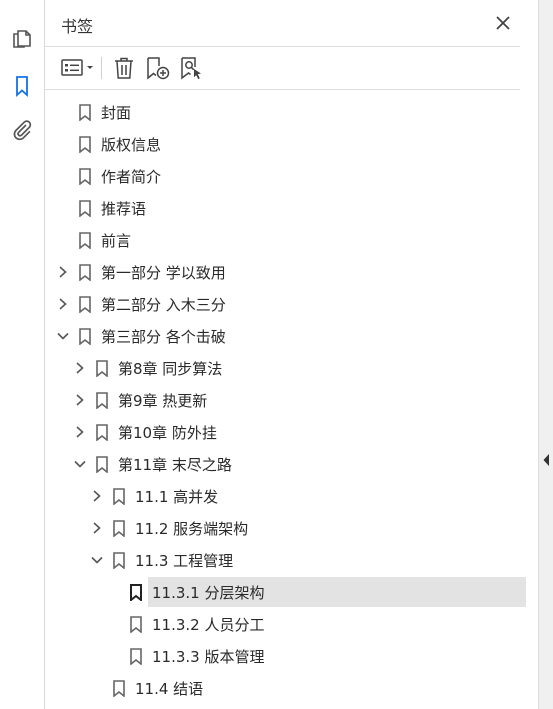 This screenshot has width=553, height=709. Describe the element at coordinates (286, 336) in the screenshot. I see `bookmark-item: 第三部分 各个击破` at that location.